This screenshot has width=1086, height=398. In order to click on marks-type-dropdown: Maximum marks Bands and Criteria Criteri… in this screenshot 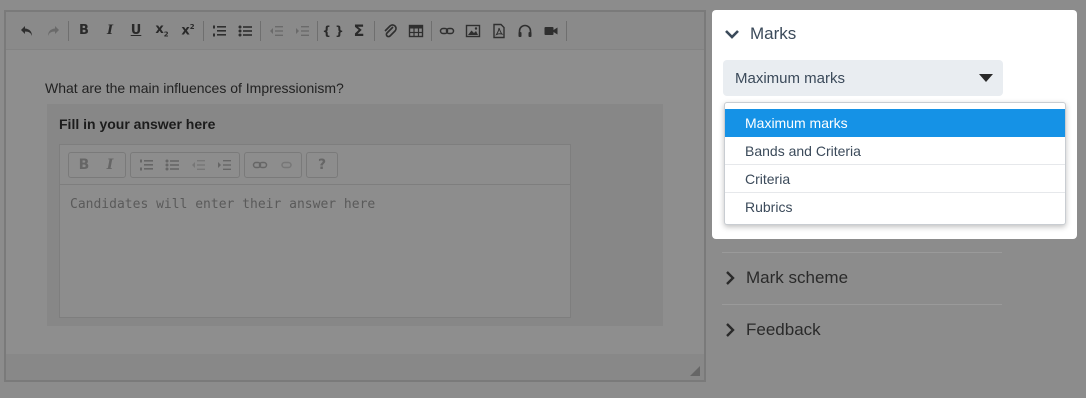, I will do `click(895, 163)`.